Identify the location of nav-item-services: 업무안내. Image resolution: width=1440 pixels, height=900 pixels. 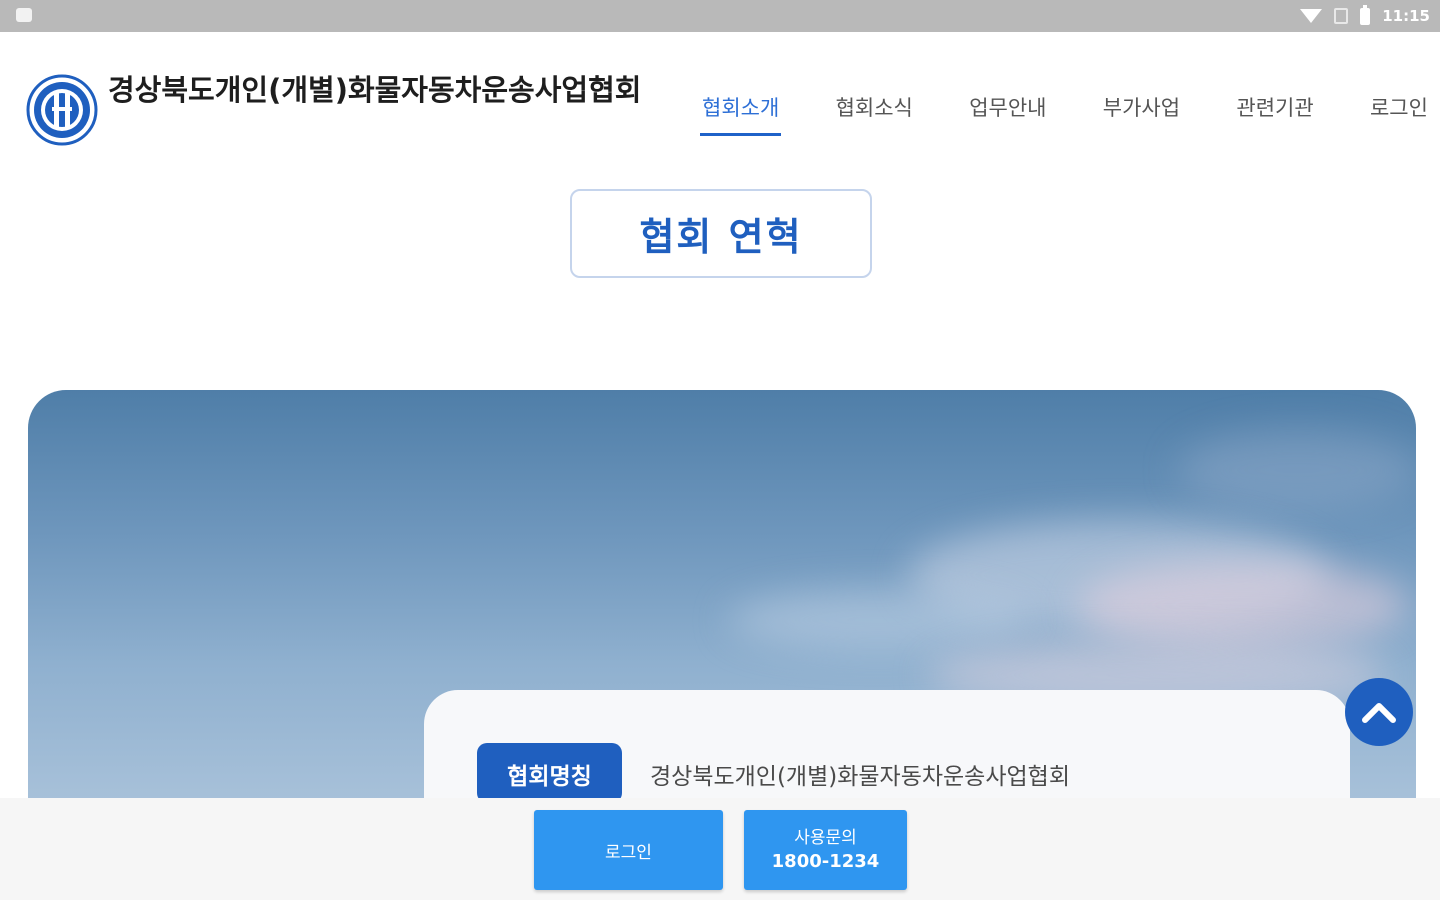
(1007, 115).